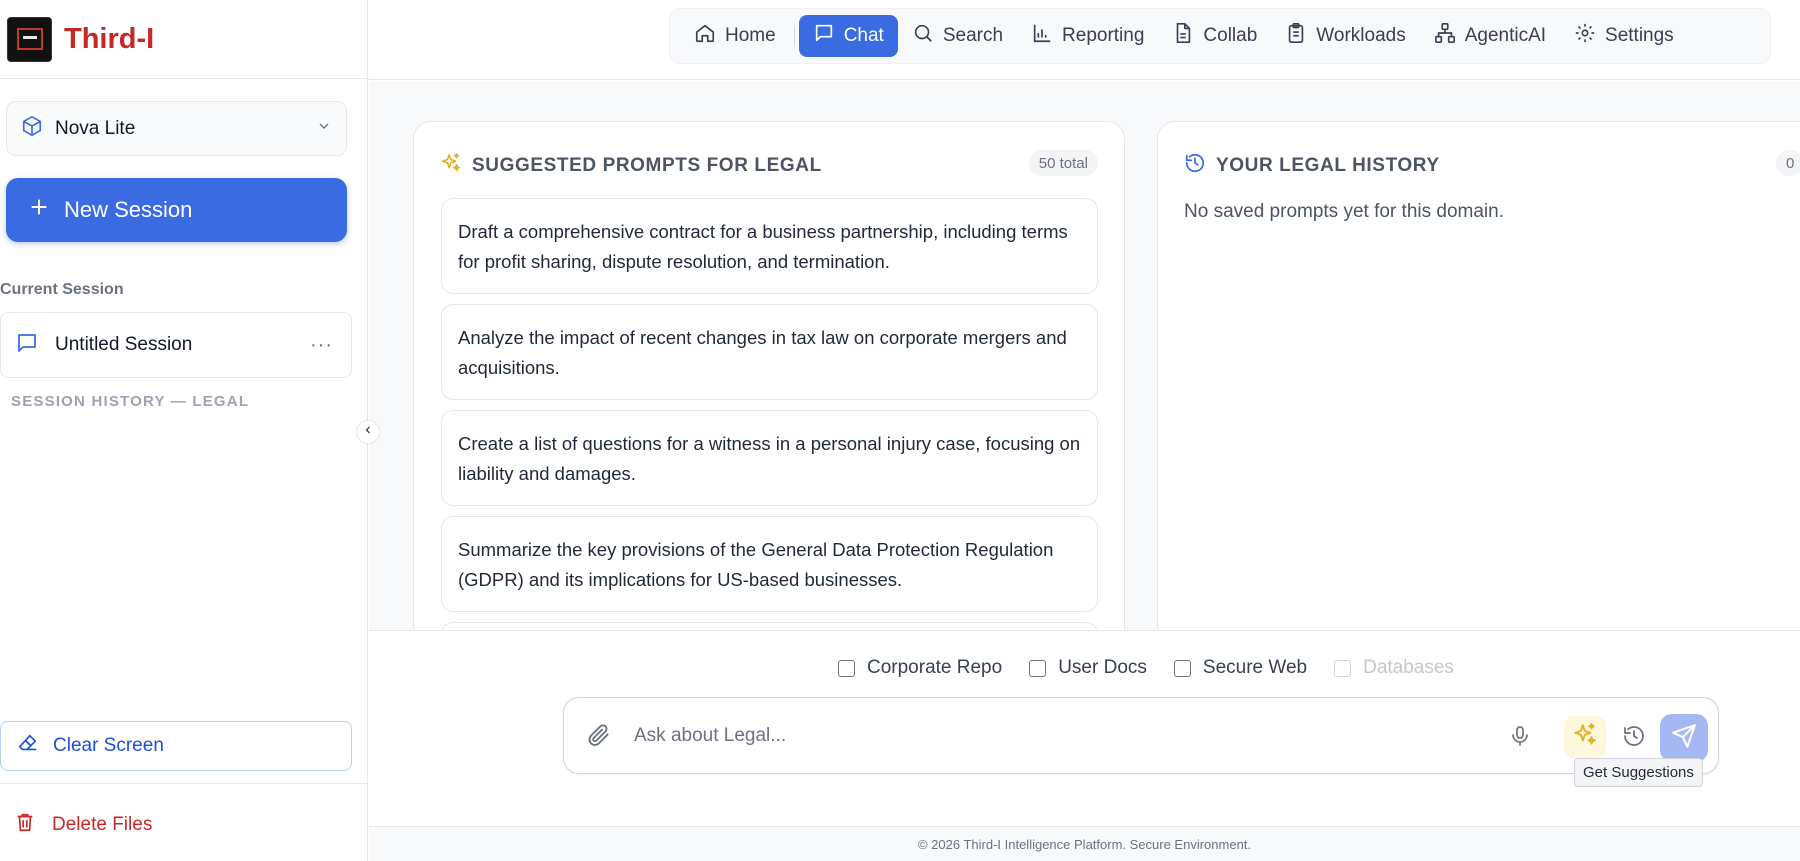 The height and width of the screenshot is (861, 1800). What do you see at coordinates (794, 36) in the screenshot?
I see `nav-separator` at bounding box center [794, 36].